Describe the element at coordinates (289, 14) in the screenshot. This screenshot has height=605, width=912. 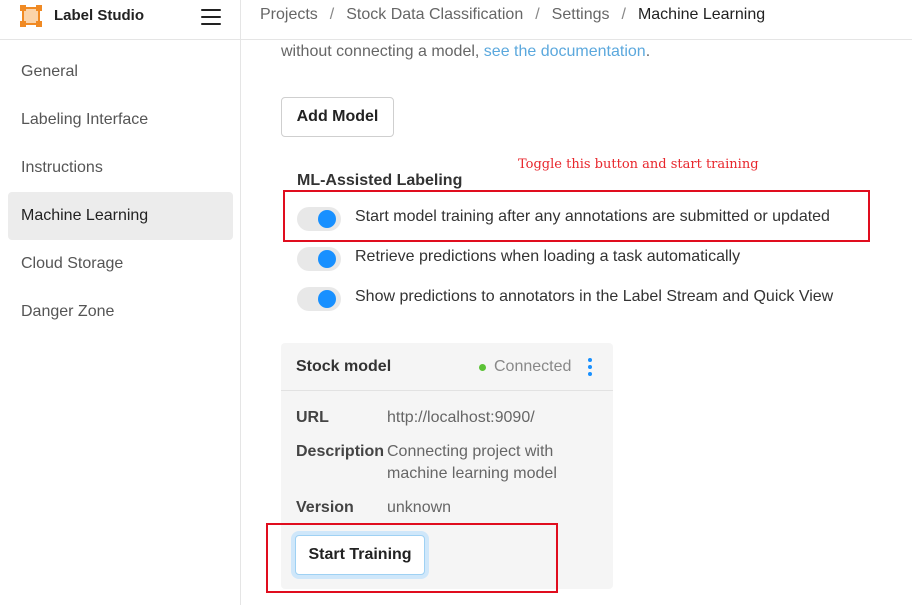
I see `breadcrumb-projects: Projects` at that location.